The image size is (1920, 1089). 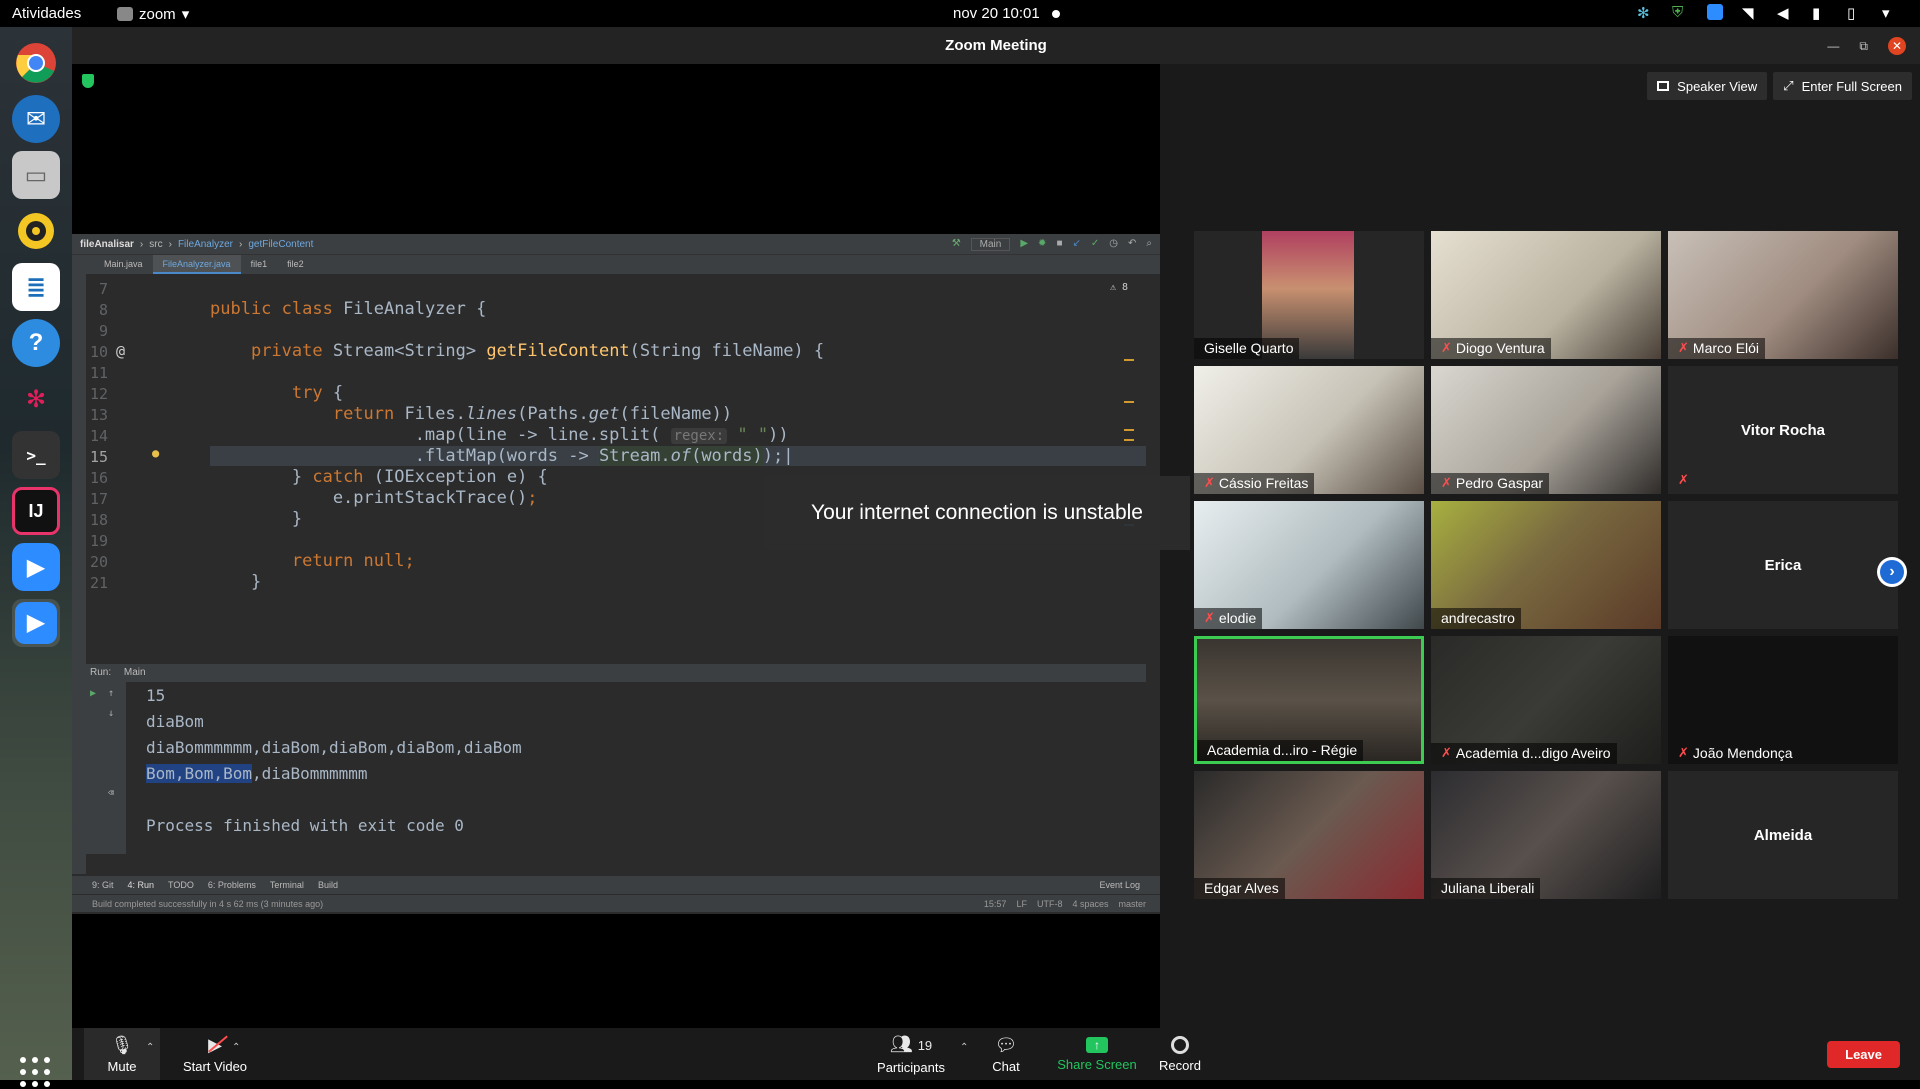 I want to click on shield-tray-icon: ⛨, so click(x=1680, y=12).